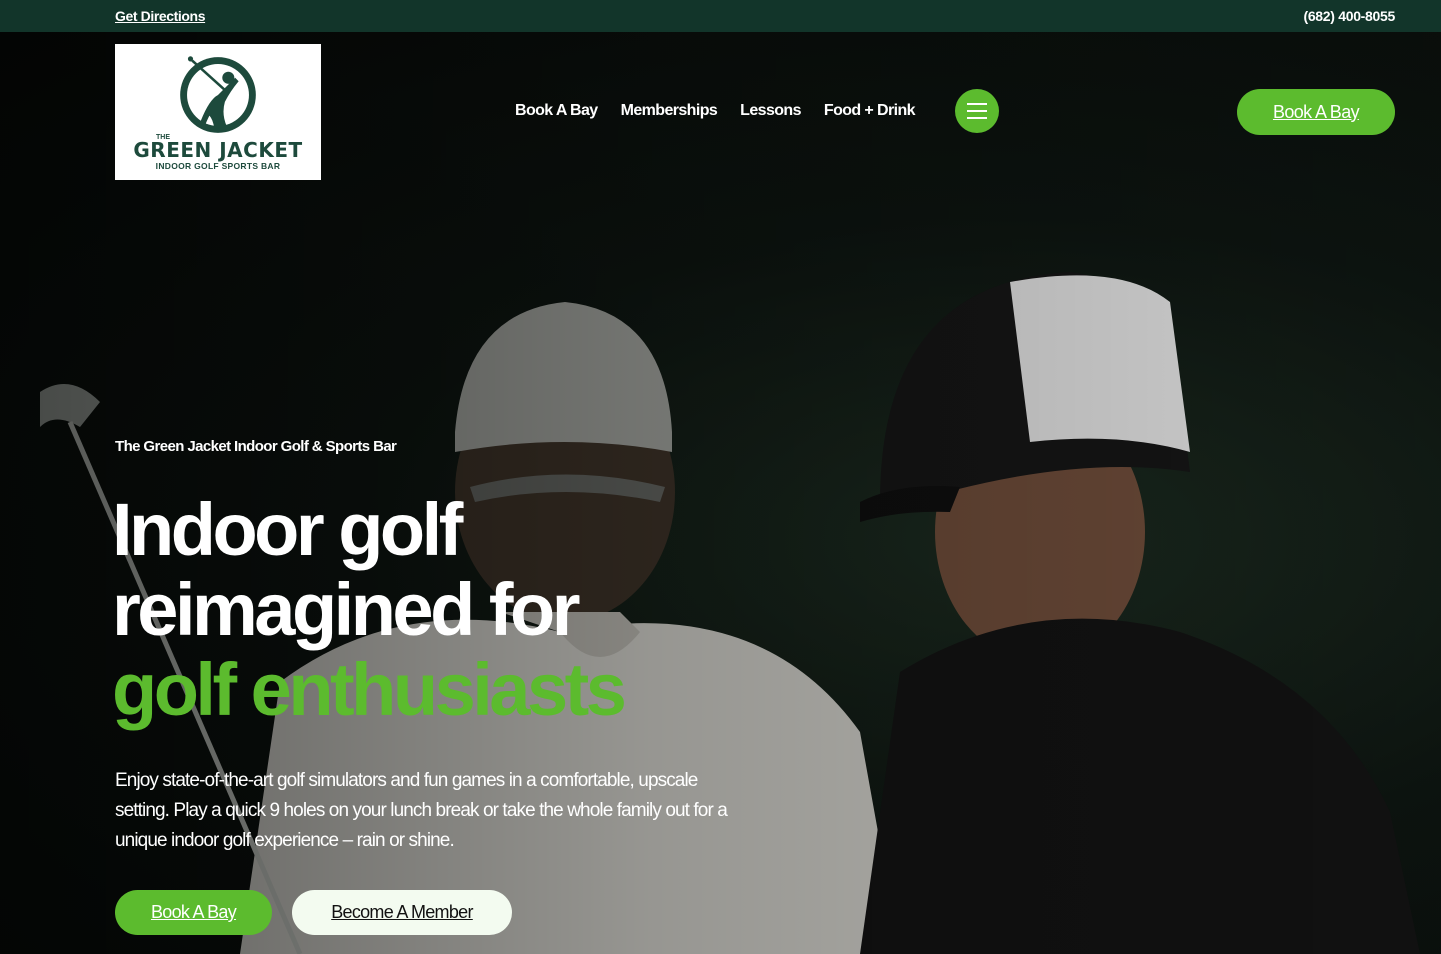 The height and width of the screenshot is (954, 1441). Describe the element at coordinates (218, 94) in the screenshot. I see `golfer-emblem-icon` at that location.